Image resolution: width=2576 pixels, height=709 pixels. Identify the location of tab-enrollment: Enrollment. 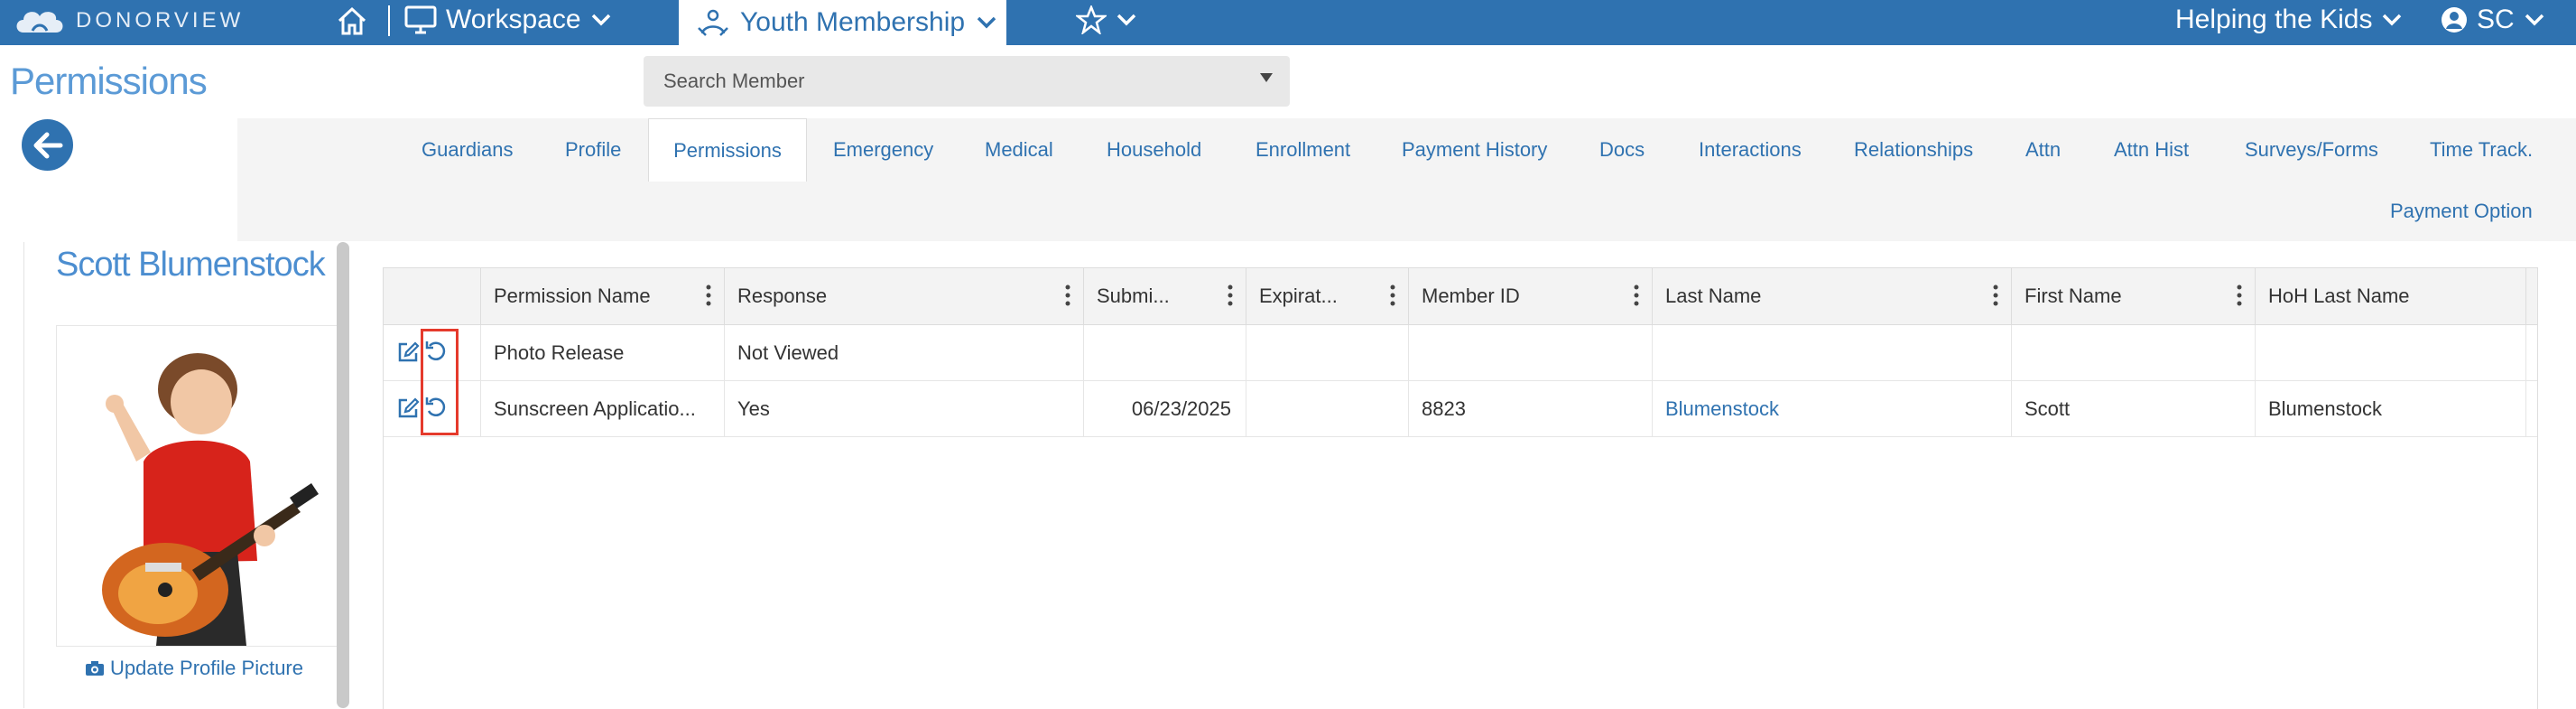
(1303, 150).